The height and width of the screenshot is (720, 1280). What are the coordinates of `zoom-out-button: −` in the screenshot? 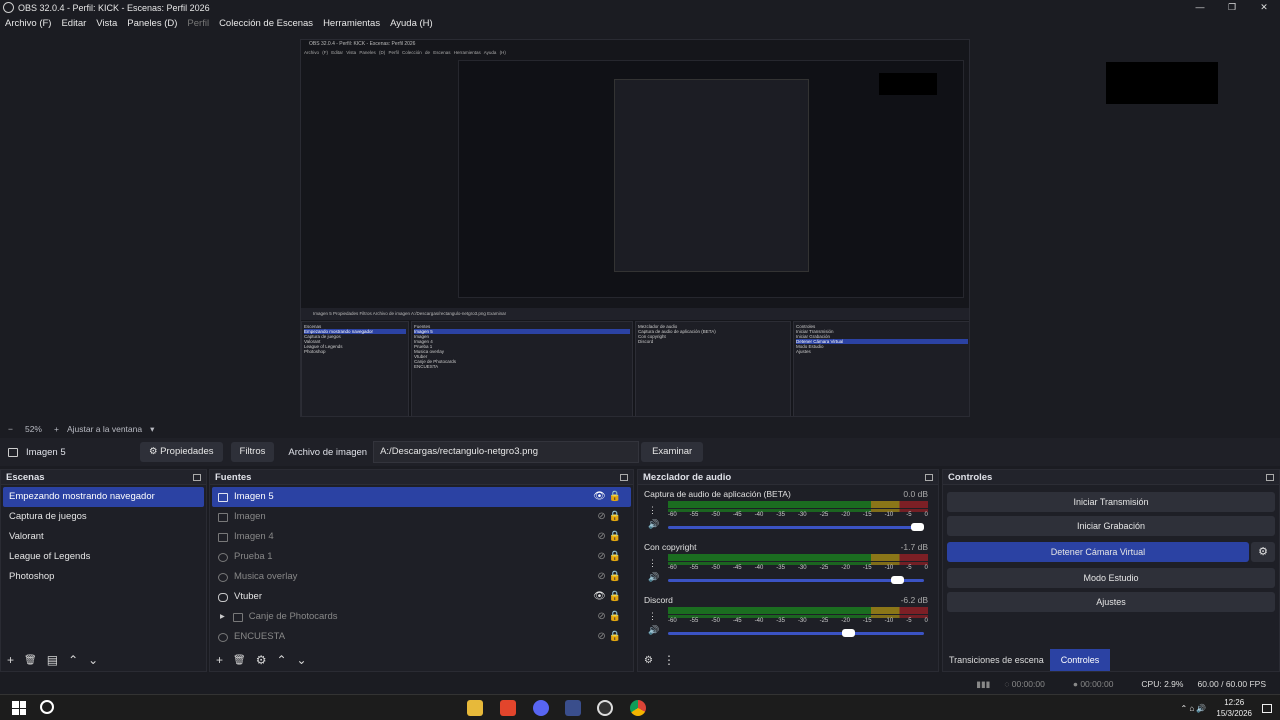 It's located at (10, 429).